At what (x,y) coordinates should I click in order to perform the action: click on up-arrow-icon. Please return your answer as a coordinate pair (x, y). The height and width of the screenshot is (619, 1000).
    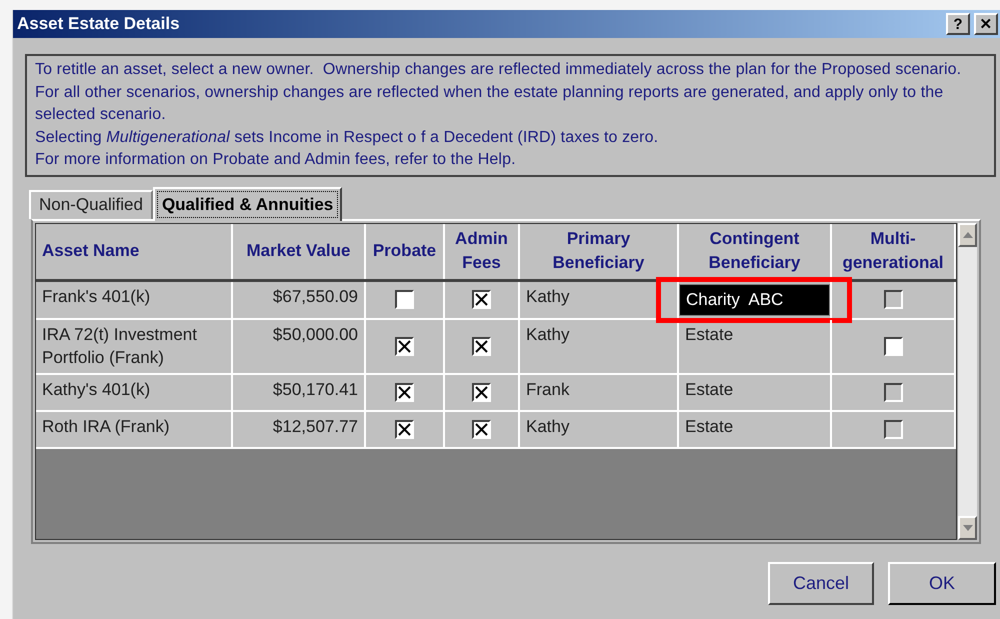
    Looking at the image, I should click on (967, 235).